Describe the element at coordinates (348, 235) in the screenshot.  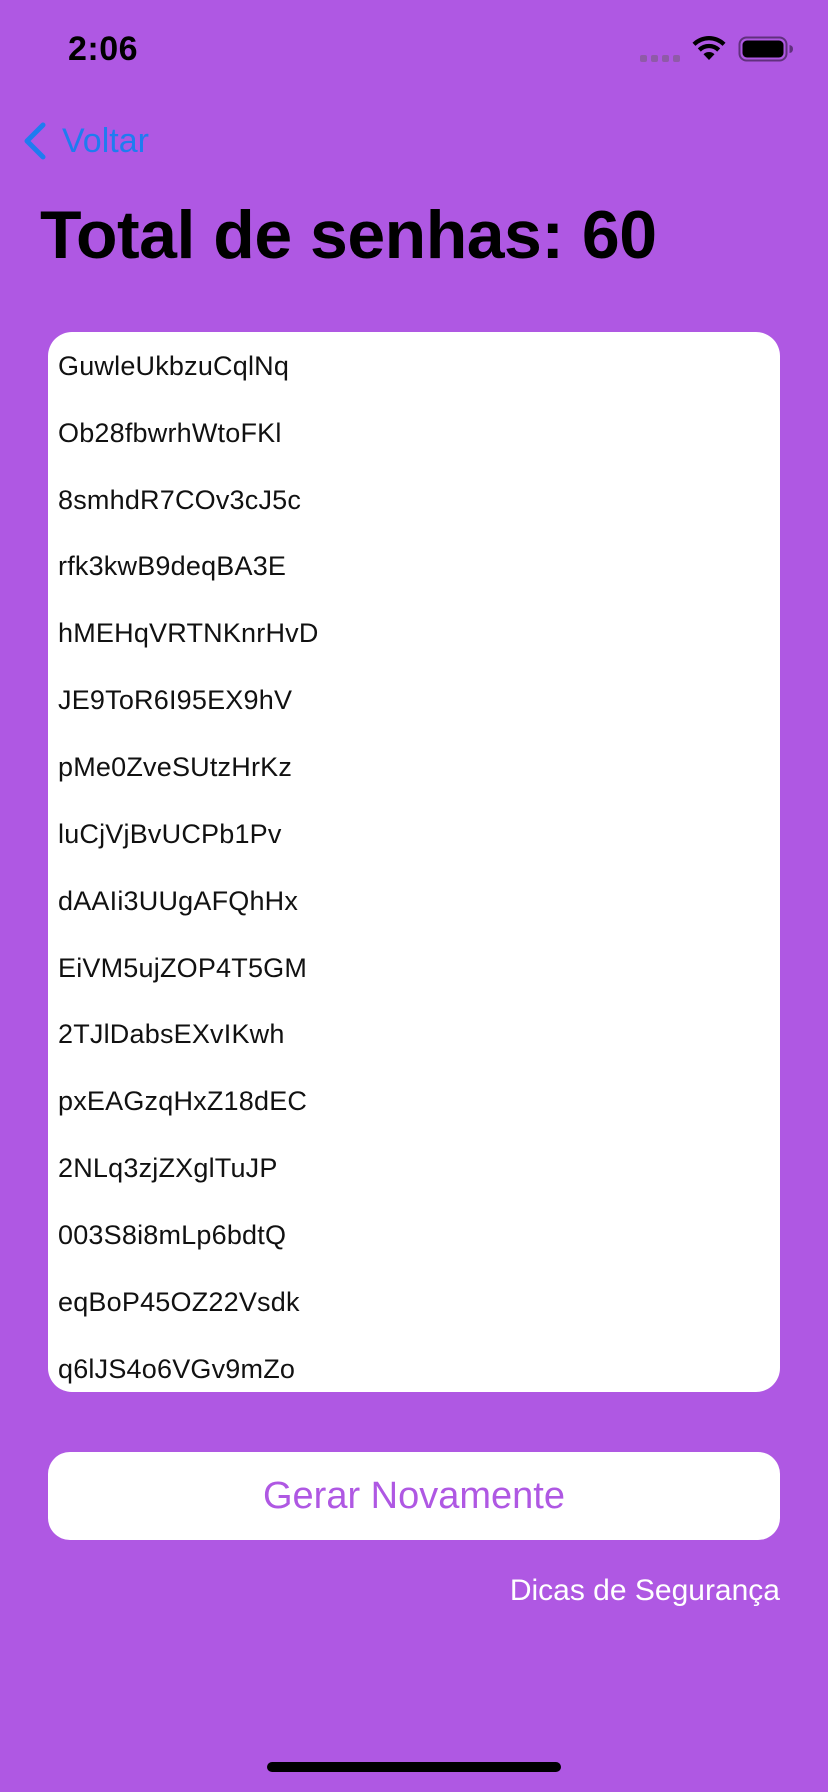
I see `page-title: Total de senhas: 60` at that location.